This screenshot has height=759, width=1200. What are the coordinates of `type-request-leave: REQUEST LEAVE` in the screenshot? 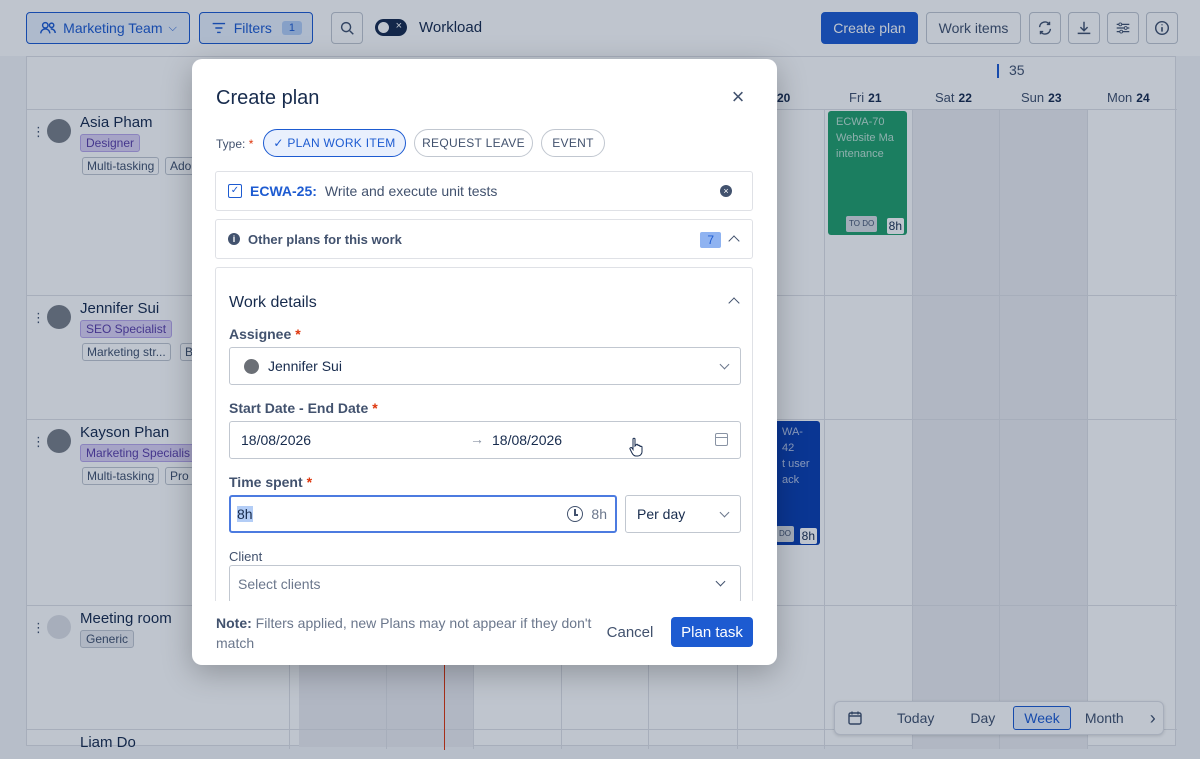 It's located at (473, 143).